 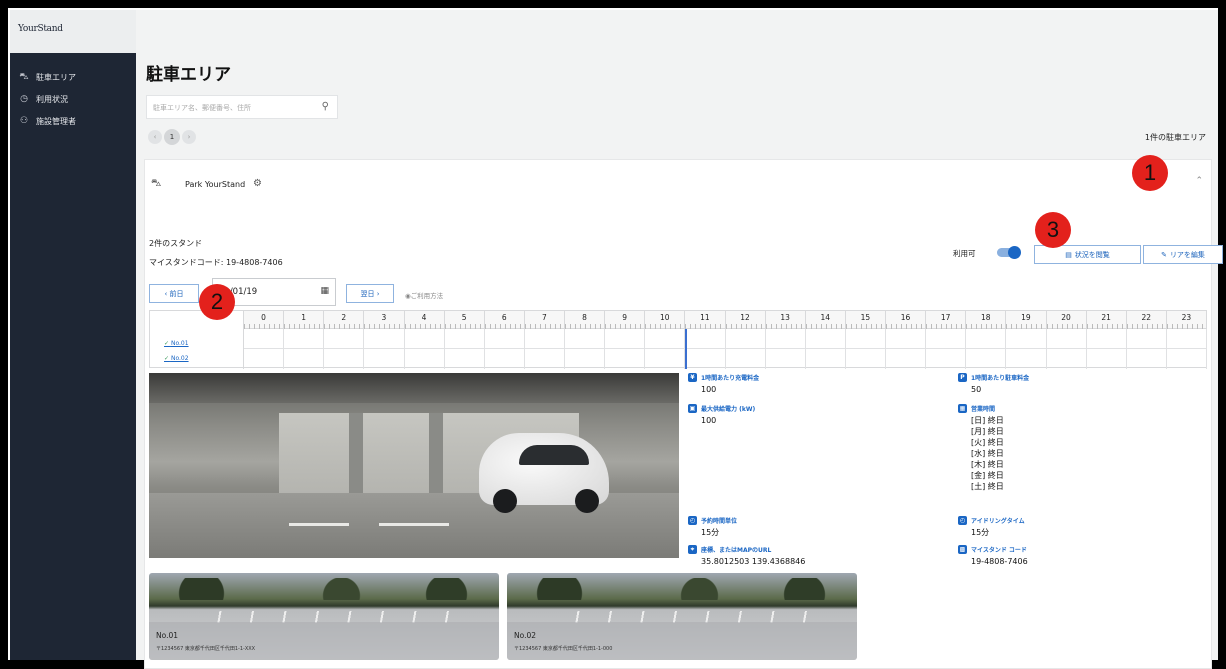 I want to click on page-next-button: ›, so click(x=189, y=137).